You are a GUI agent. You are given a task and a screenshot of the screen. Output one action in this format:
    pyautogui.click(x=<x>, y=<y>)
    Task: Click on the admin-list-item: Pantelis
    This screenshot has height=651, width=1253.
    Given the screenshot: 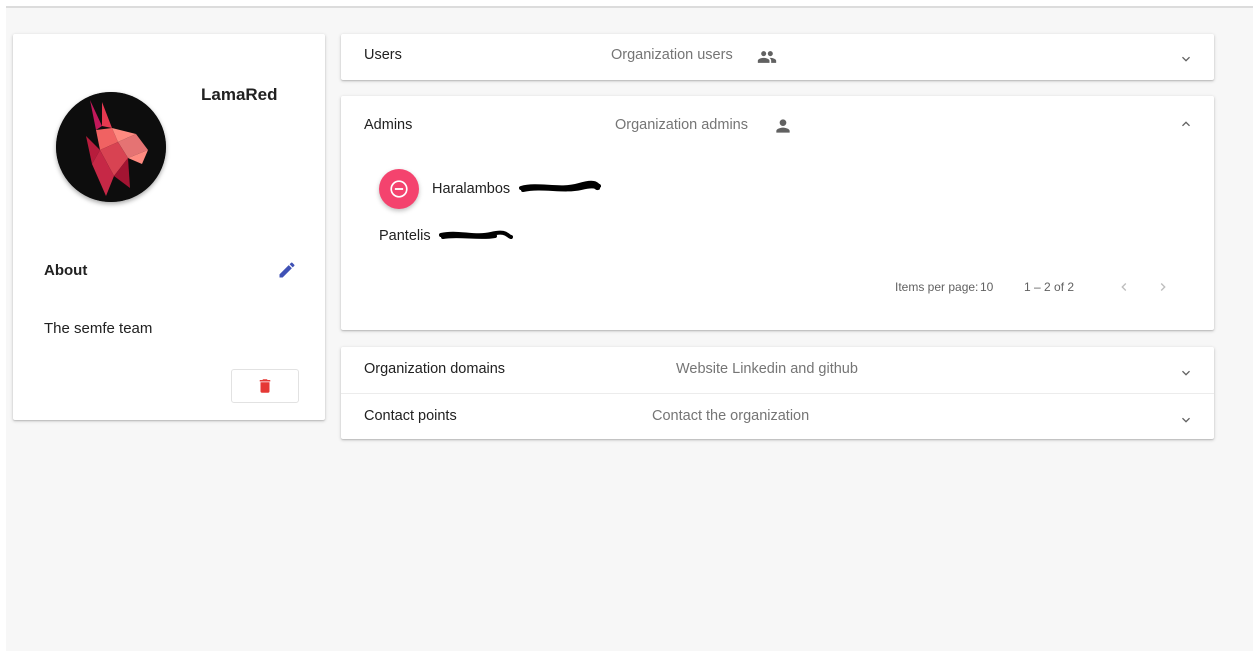 What is the action you would take?
    pyautogui.click(x=405, y=236)
    